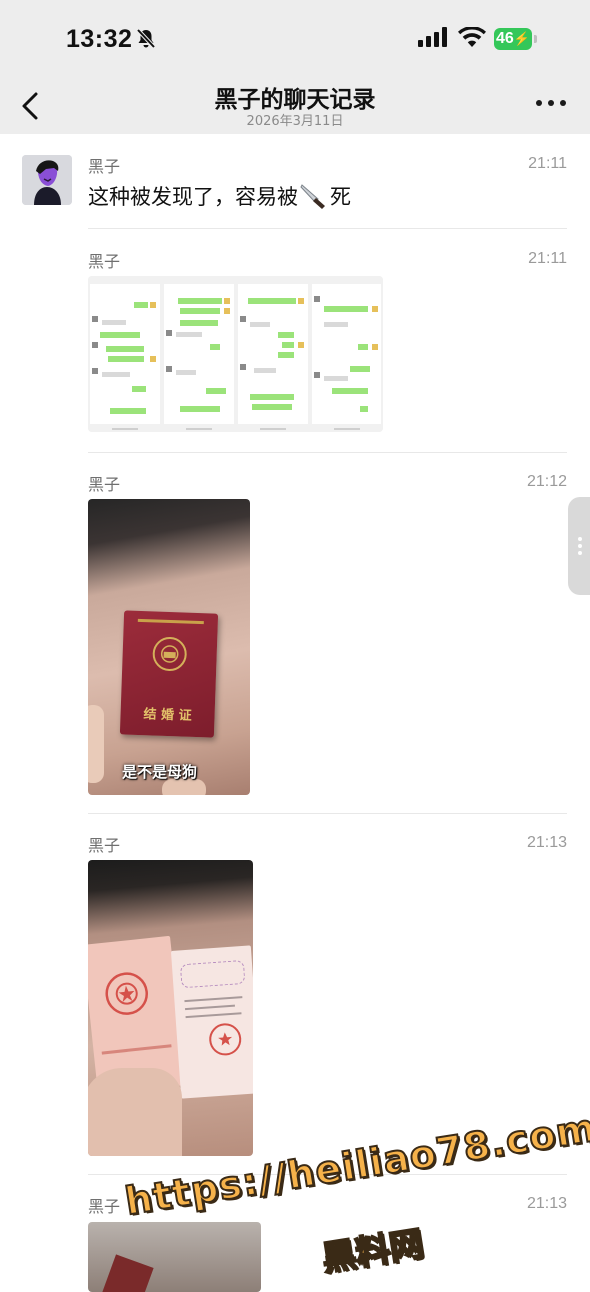 The image size is (590, 1292). I want to click on open-certificate-right-page, so click(211, 1022).